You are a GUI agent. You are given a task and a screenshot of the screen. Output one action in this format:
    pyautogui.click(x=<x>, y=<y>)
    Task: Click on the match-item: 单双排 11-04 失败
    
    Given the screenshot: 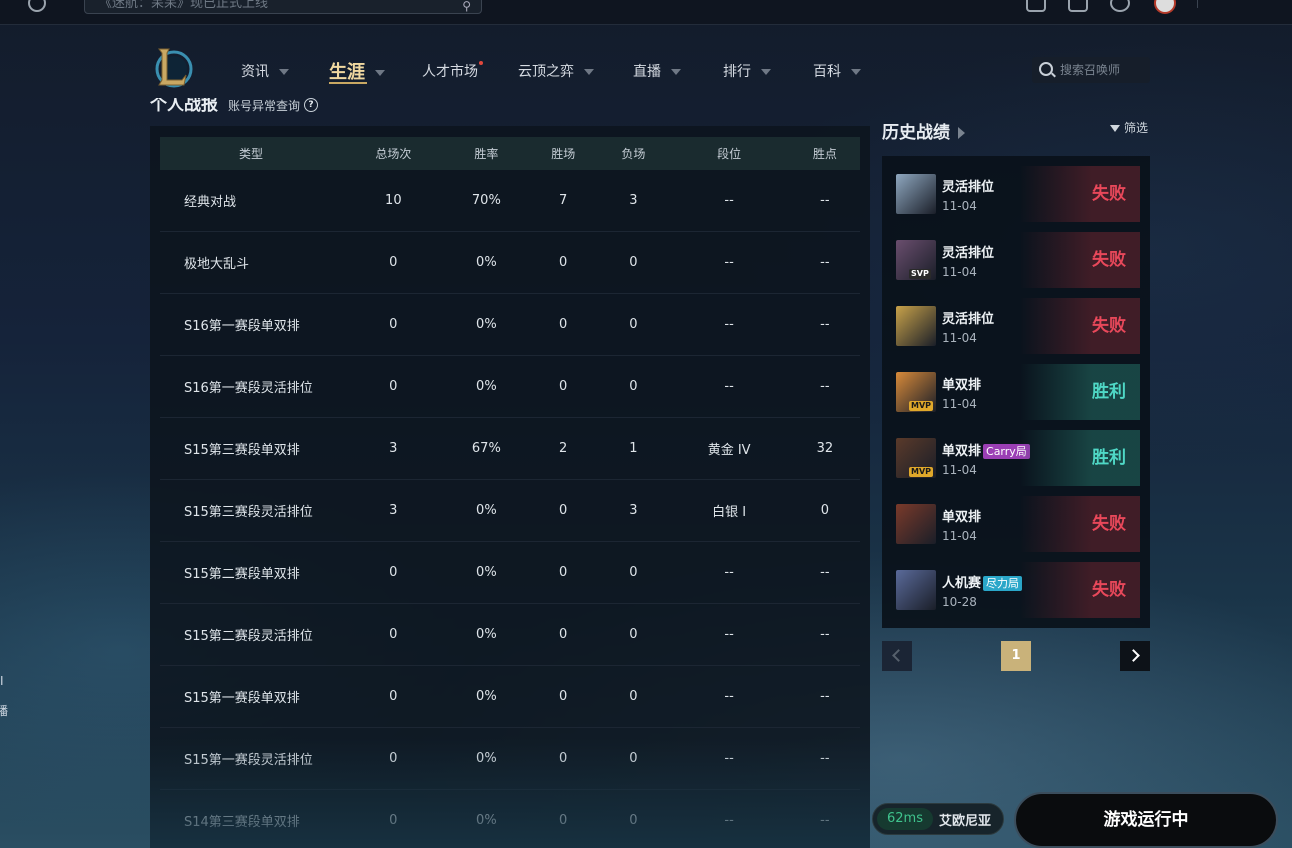 What is the action you would take?
    pyautogui.click(x=1018, y=524)
    